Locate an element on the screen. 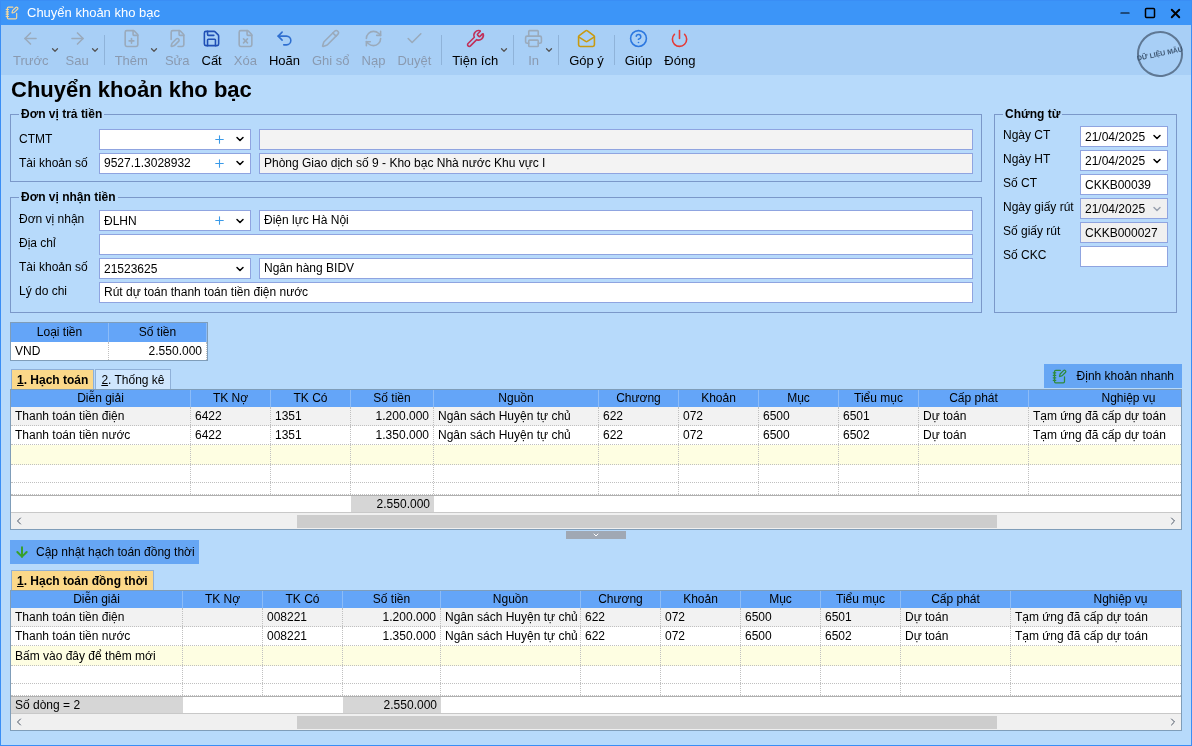 This screenshot has height=746, width=1192. table-cell: 2.550.000 is located at coordinates (158, 351).